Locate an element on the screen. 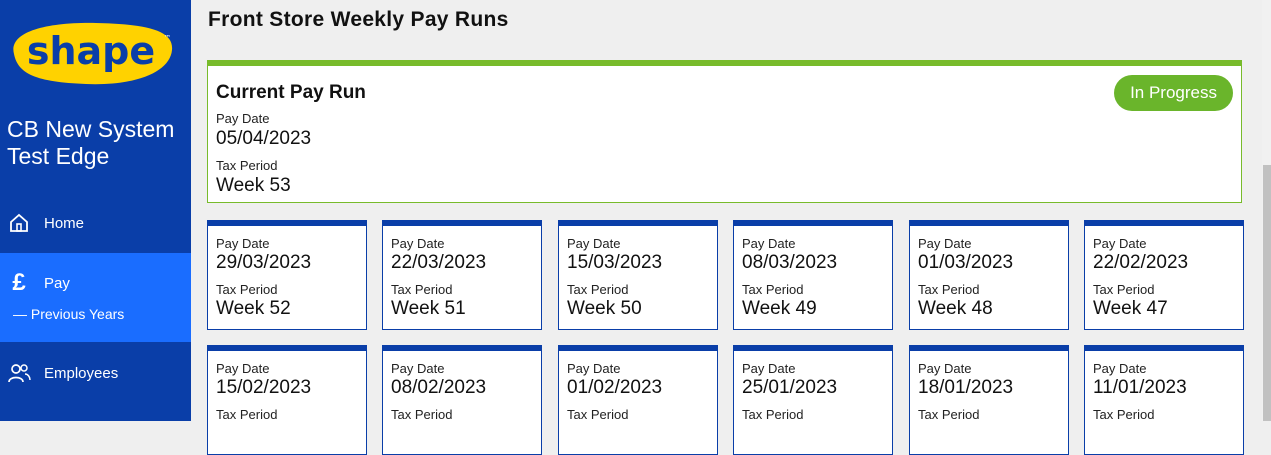  pay-run-card: Pay Date 11/01/2023 Tax Period is located at coordinates (1164, 400).